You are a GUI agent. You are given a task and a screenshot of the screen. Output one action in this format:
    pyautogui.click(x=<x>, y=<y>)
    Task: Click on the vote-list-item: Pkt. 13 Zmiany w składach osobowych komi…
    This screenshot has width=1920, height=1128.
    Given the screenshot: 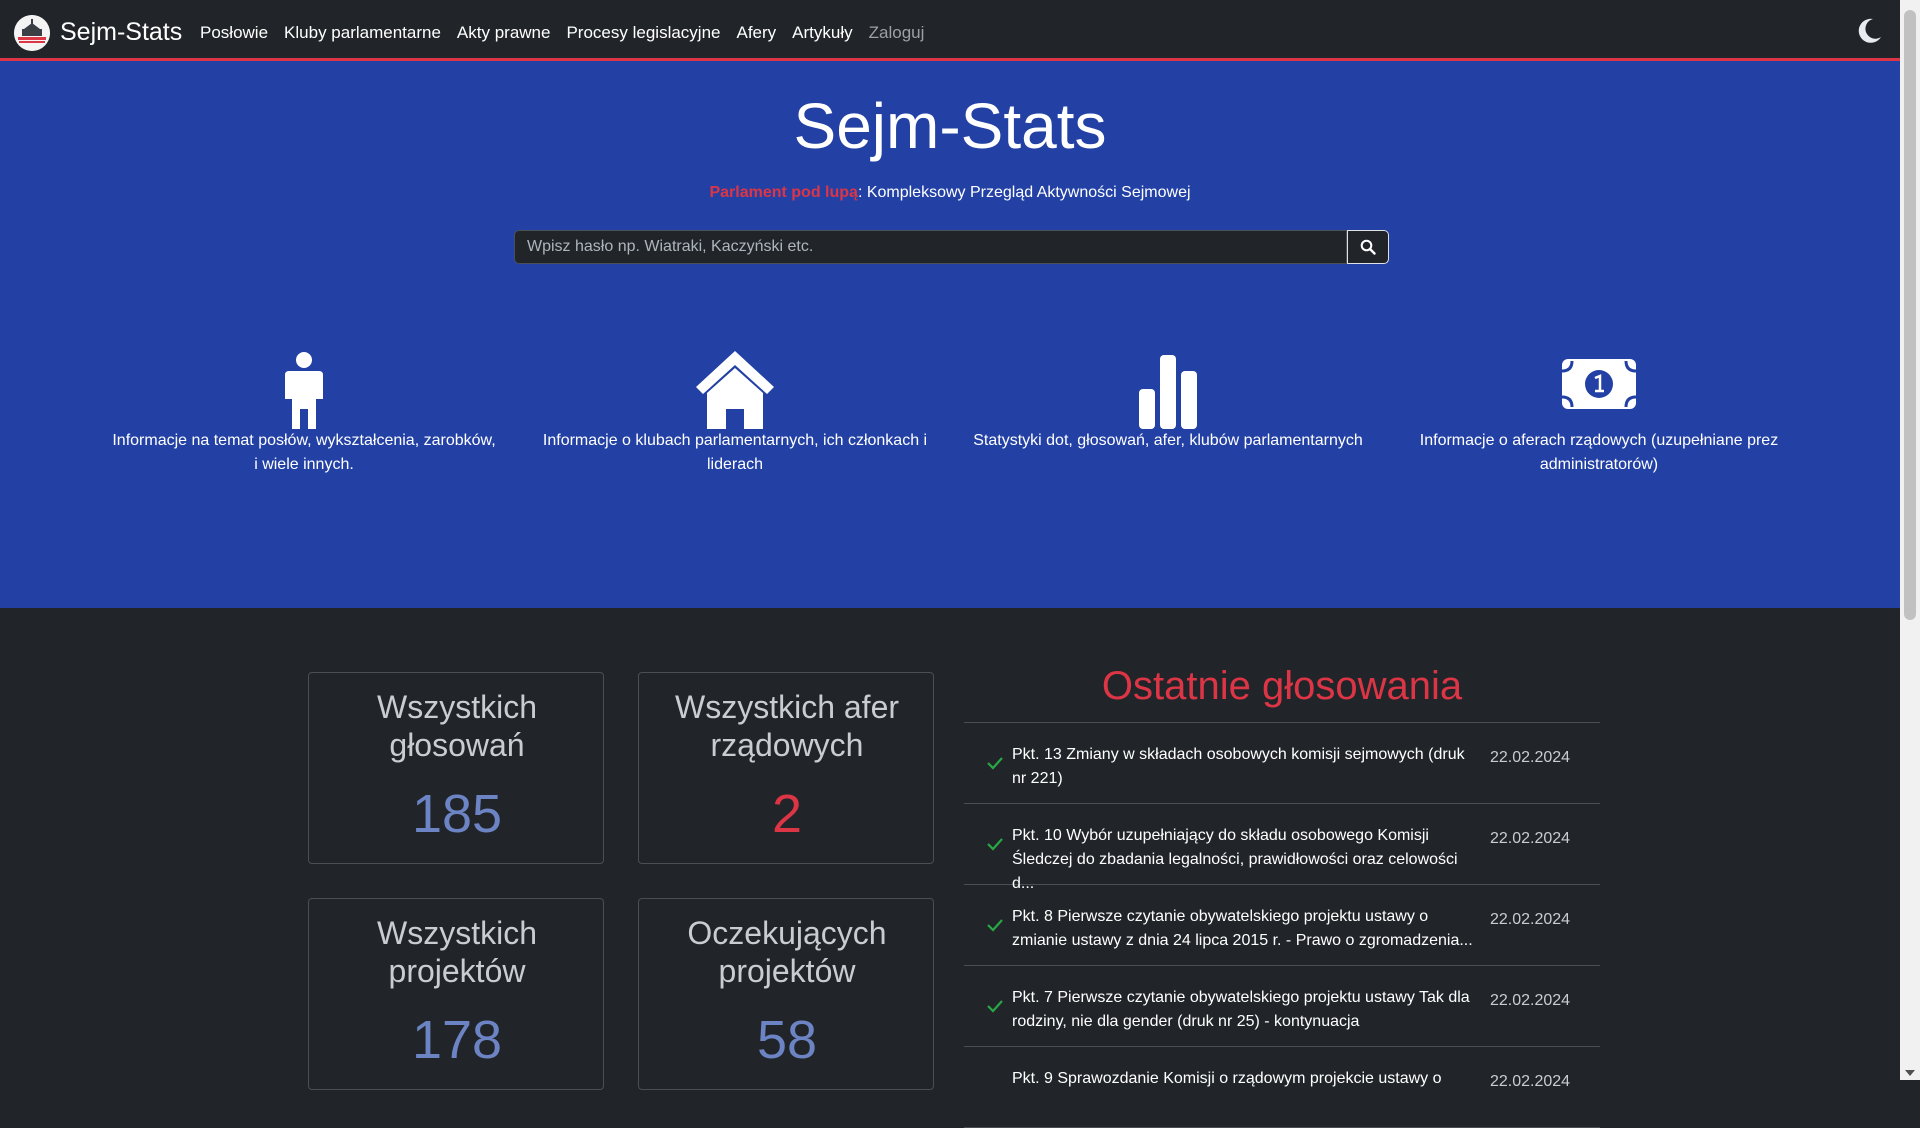 What is the action you would take?
    pyautogui.click(x=1282, y=763)
    